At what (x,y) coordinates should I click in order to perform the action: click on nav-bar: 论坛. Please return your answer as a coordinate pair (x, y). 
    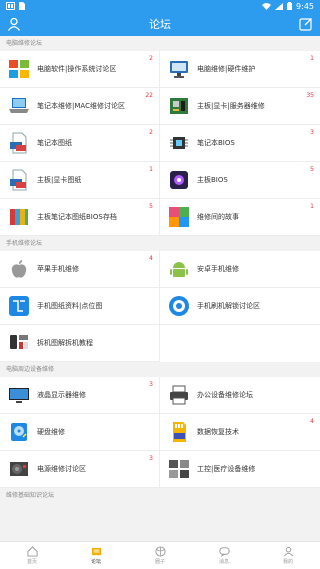
    Looking at the image, I should click on (160, 24).